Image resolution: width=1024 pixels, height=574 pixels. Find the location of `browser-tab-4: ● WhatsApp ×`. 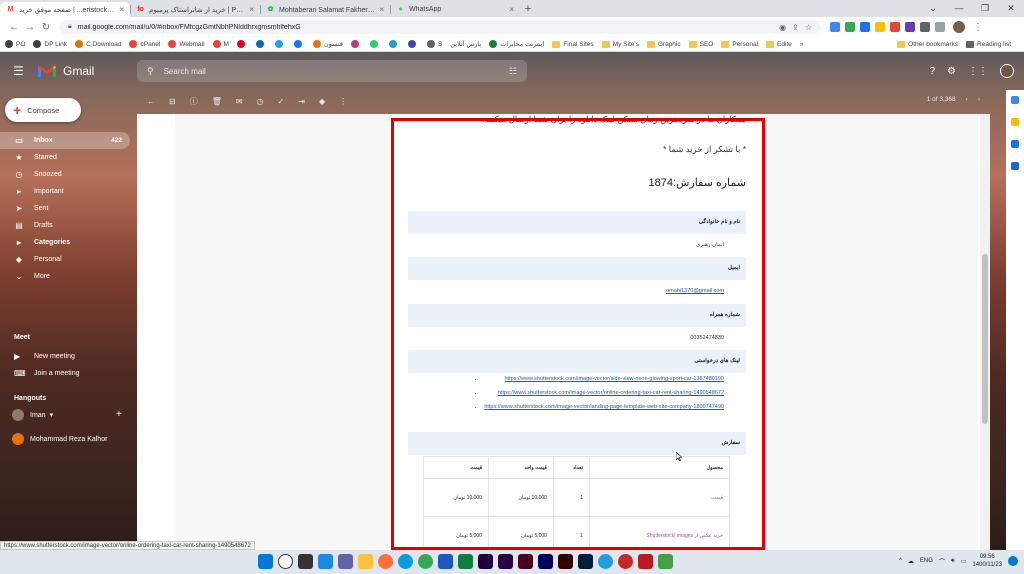

browser-tab-4: ● WhatsApp × is located at coordinates (455, 9).